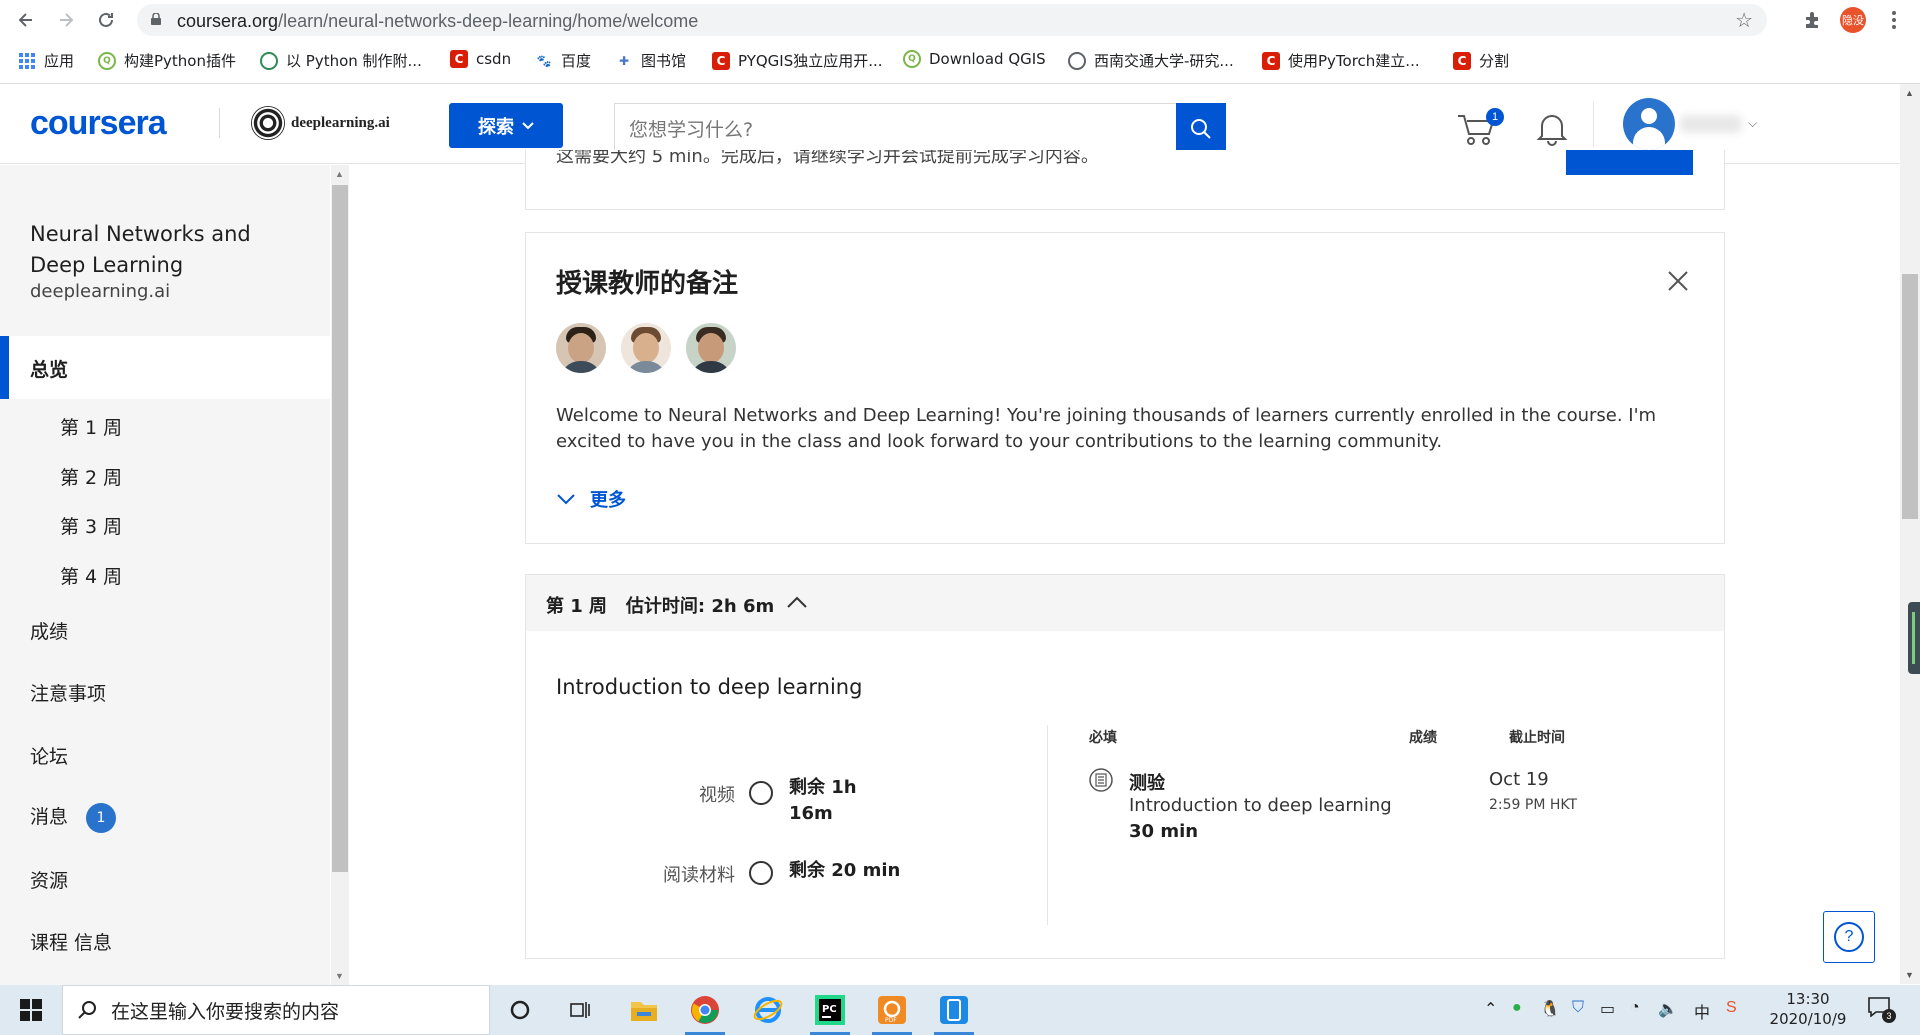 This screenshot has width=1920, height=1035. I want to click on quiz-name: Introduction to deep learning, so click(1260, 805).